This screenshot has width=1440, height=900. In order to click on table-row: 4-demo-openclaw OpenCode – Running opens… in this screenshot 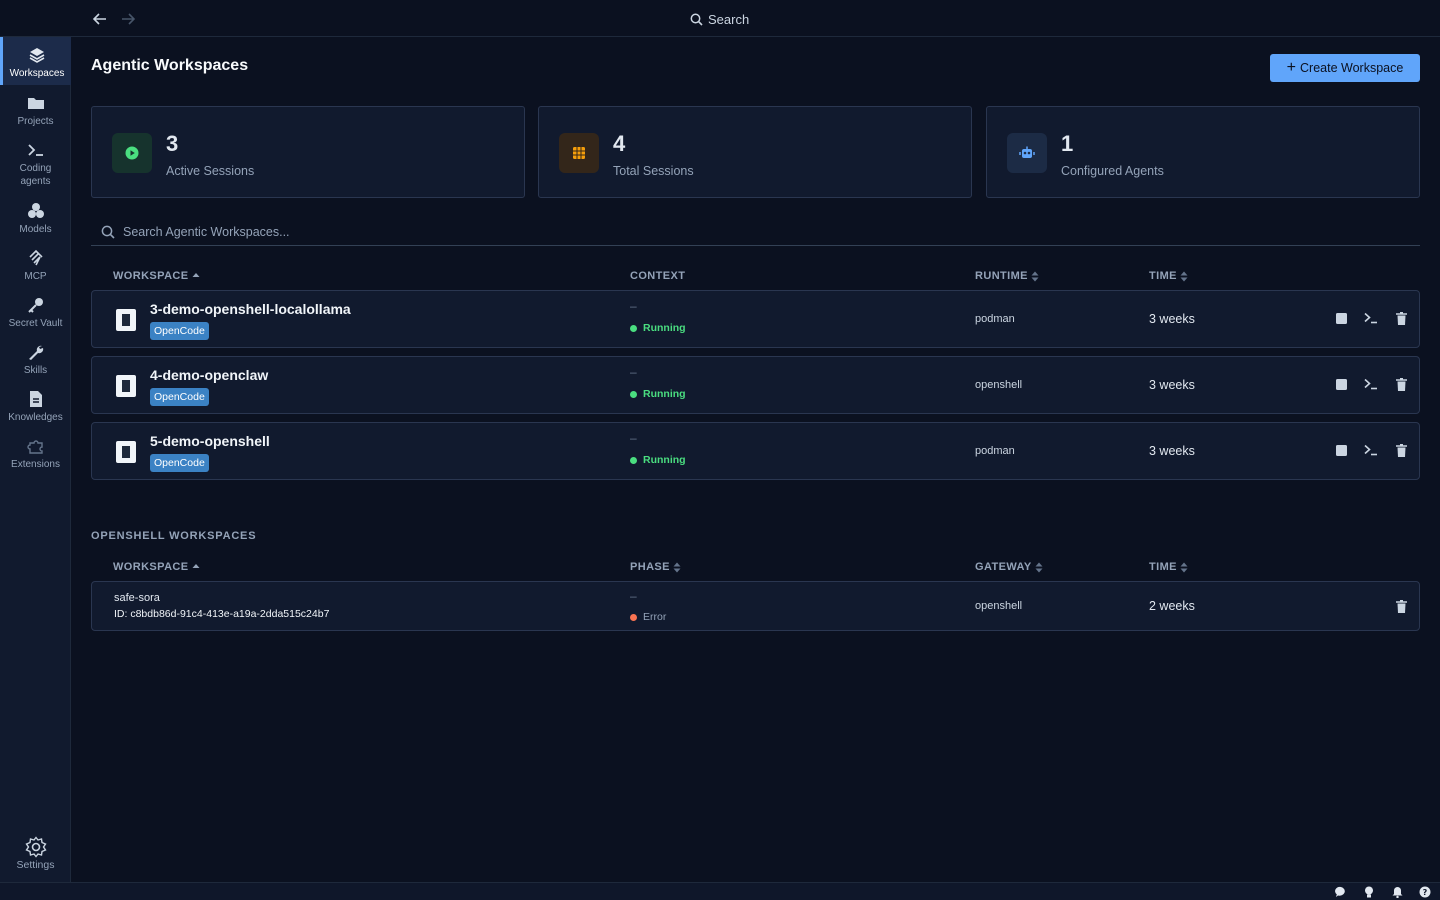, I will do `click(755, 385)`.